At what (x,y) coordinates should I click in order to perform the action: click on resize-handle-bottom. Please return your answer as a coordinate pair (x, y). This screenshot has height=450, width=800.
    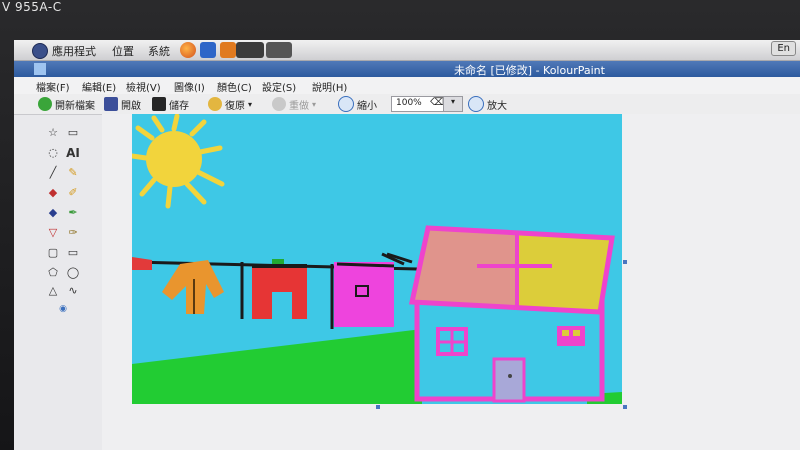
    Looking at the image, I should click on (378, 407).